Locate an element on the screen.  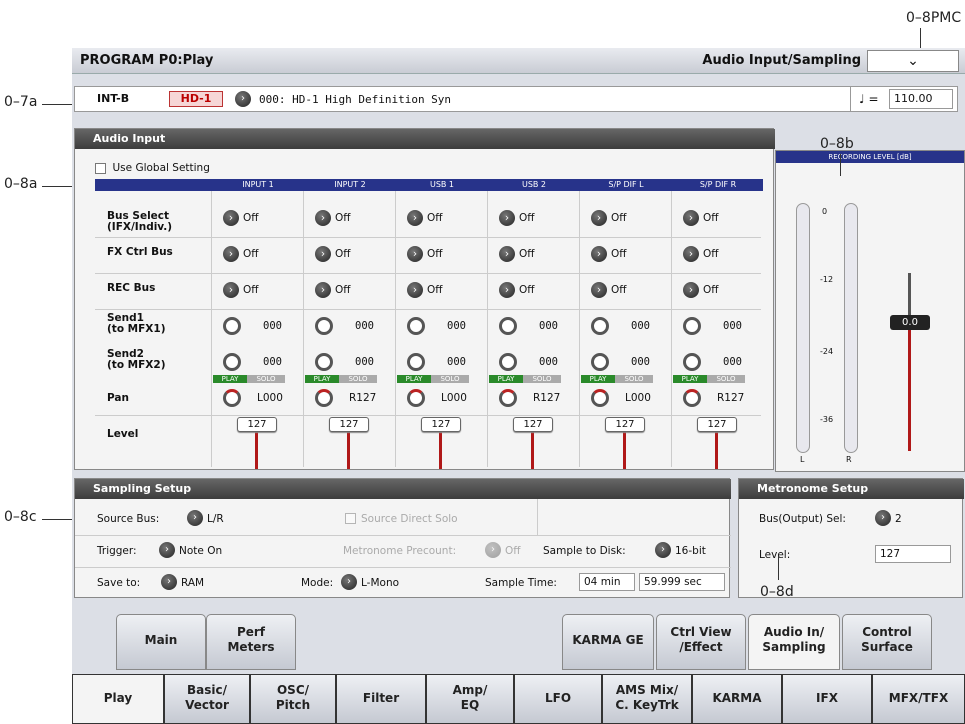
rec-level-value: 0.0 is located at coordinates (910, 322).